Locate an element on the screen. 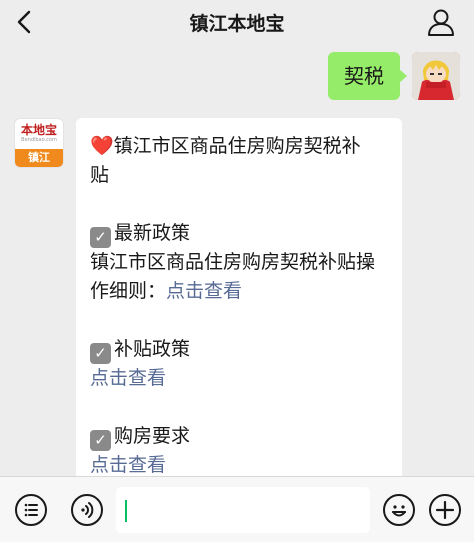 Image resolution: width=474 pixels, height=542 pixels. list-menu-icon is located at coordinates (31, 510).